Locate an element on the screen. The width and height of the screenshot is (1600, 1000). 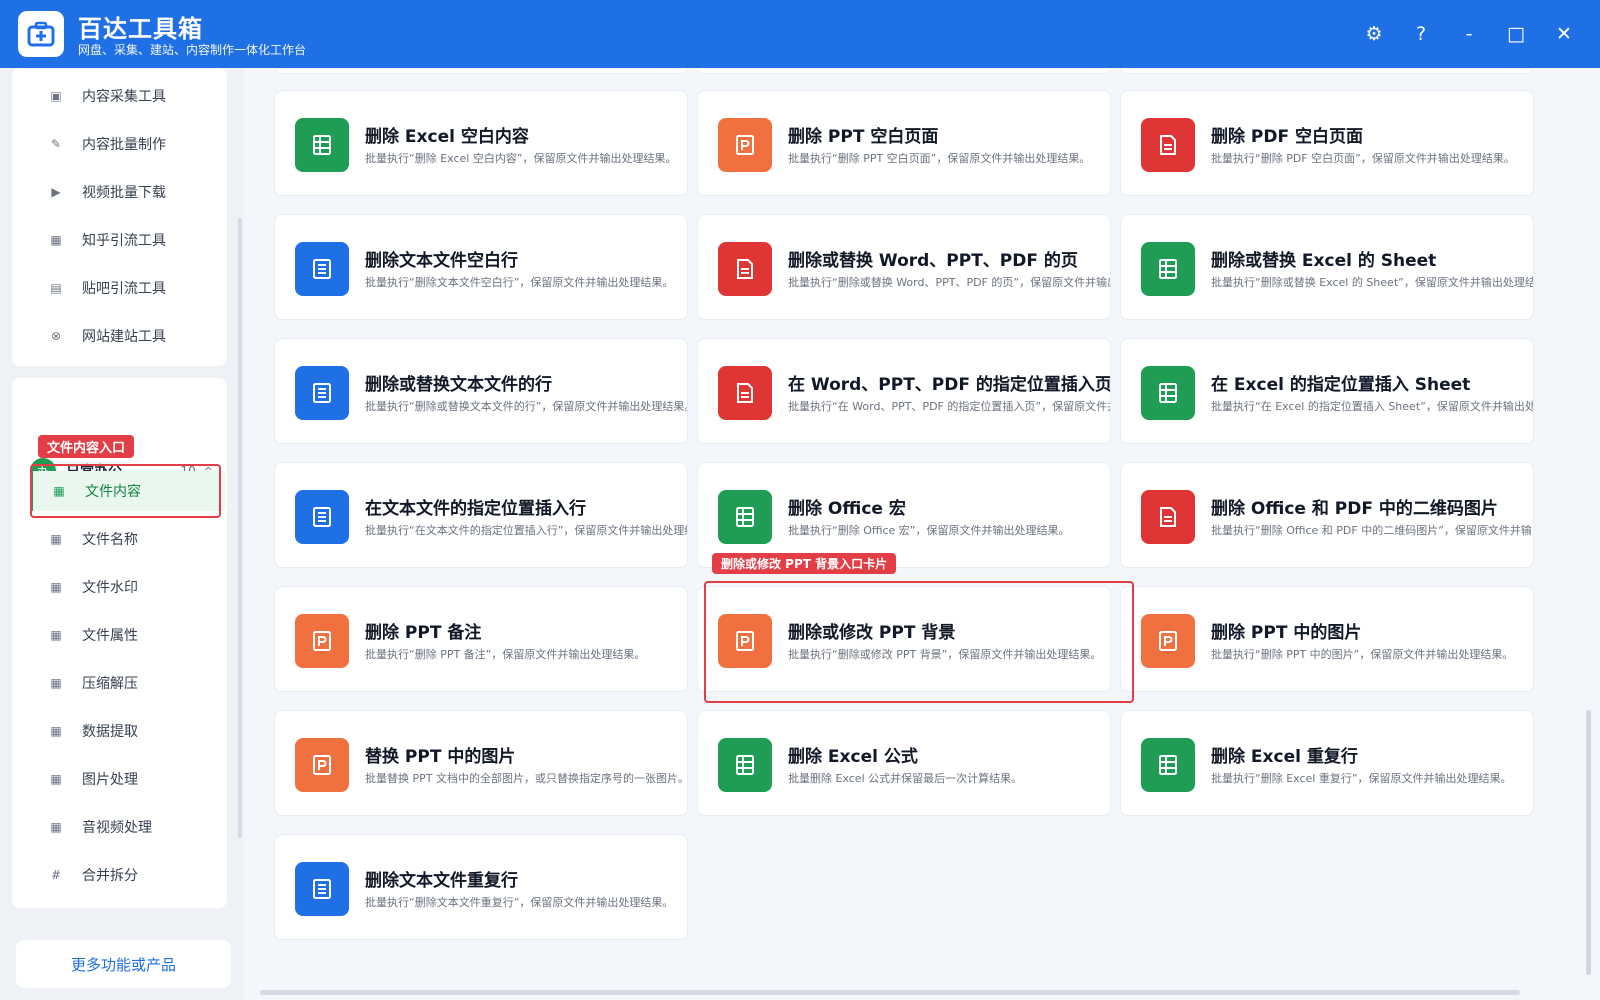
sidebar-scrollbar is located at coordinates (240, 528).